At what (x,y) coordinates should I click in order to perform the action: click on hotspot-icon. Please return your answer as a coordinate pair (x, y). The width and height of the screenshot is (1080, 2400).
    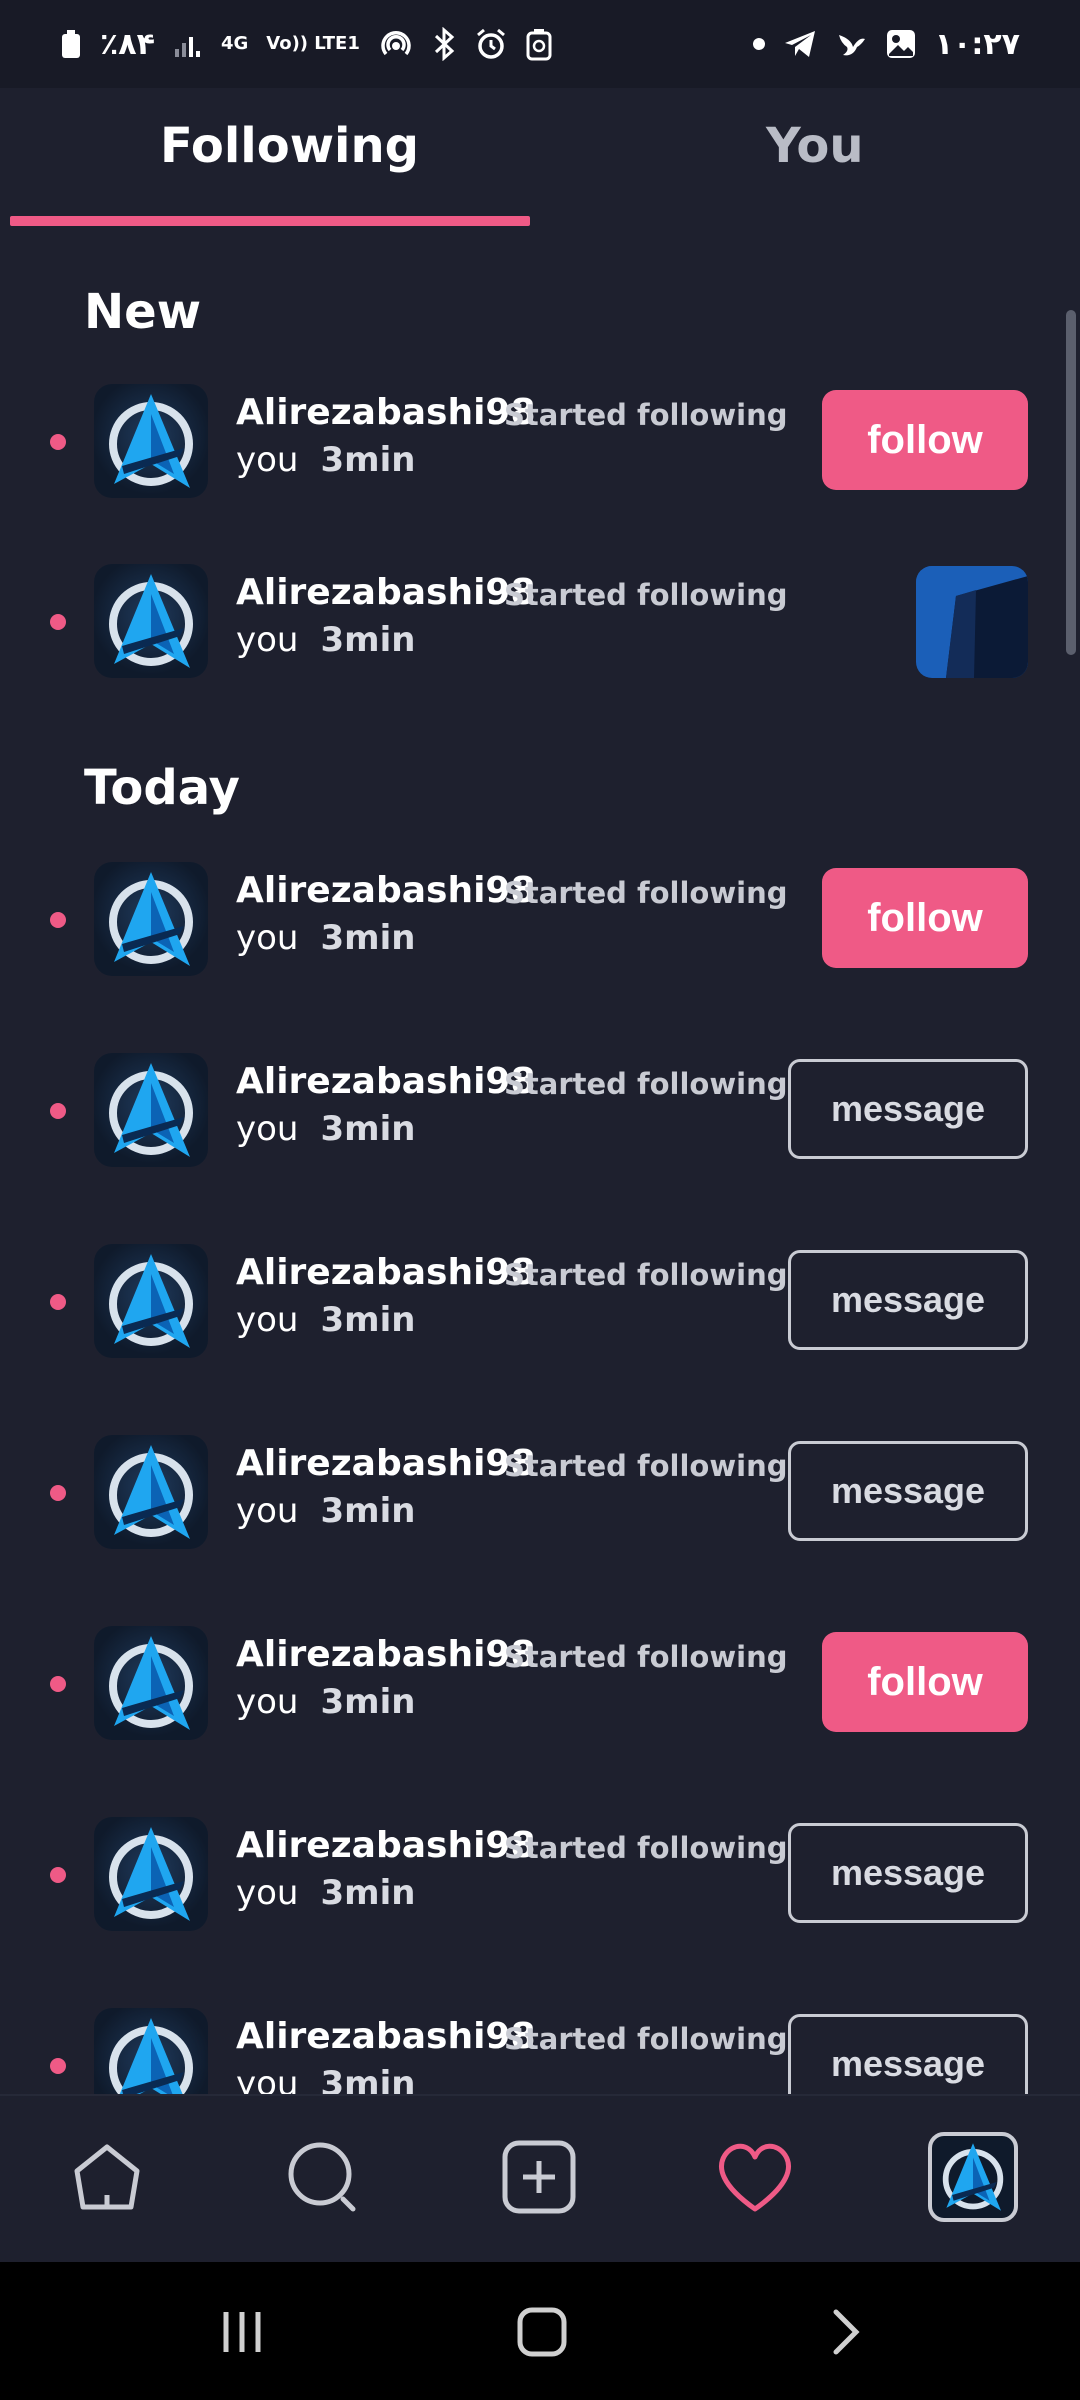
    Looking at the image, I should click on (396, 43).